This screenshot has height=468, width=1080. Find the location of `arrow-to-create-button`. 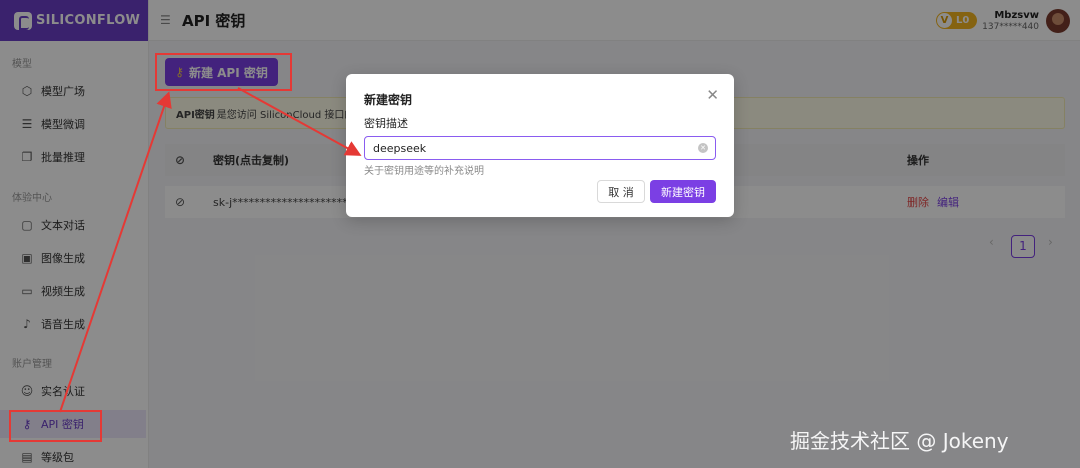

arrow-to-create-button is located at coordinates (115, 252).